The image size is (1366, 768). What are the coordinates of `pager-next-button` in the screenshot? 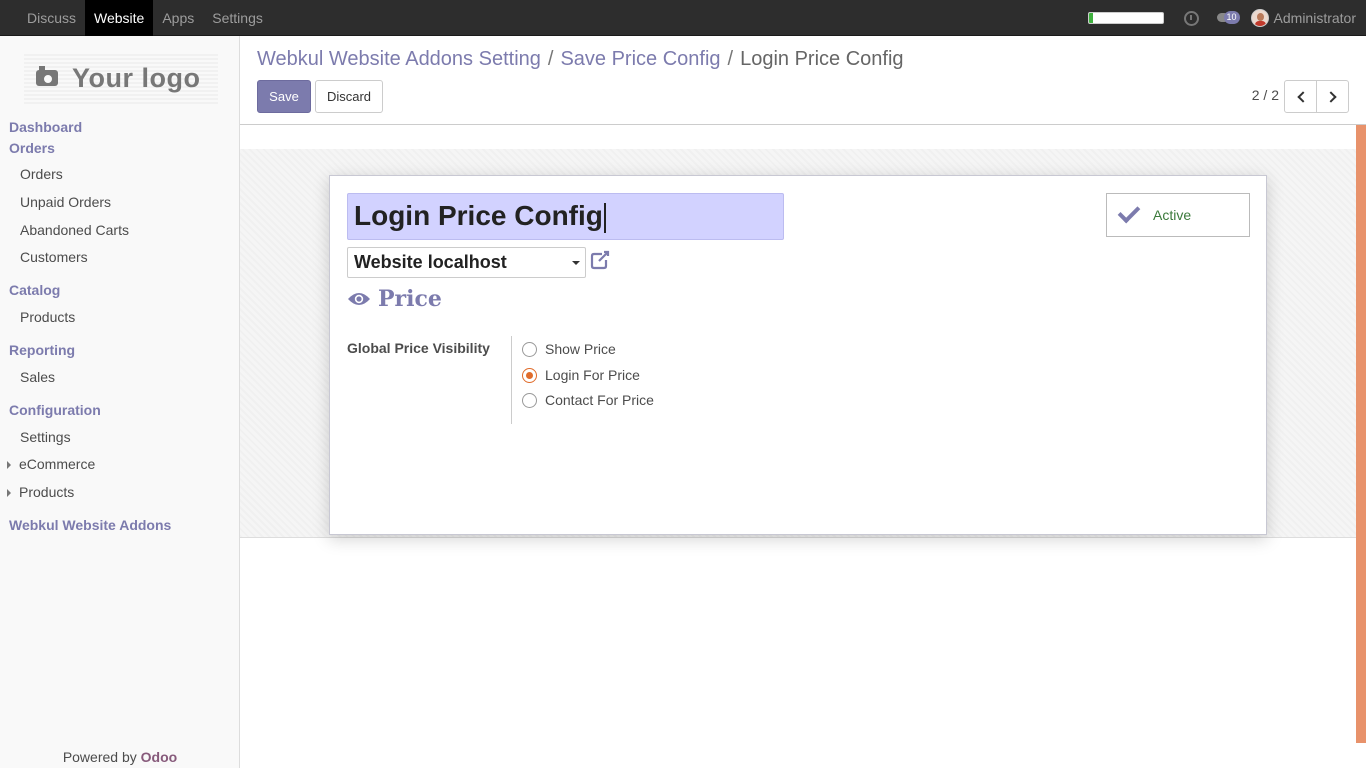 It's located at (1332, 96).